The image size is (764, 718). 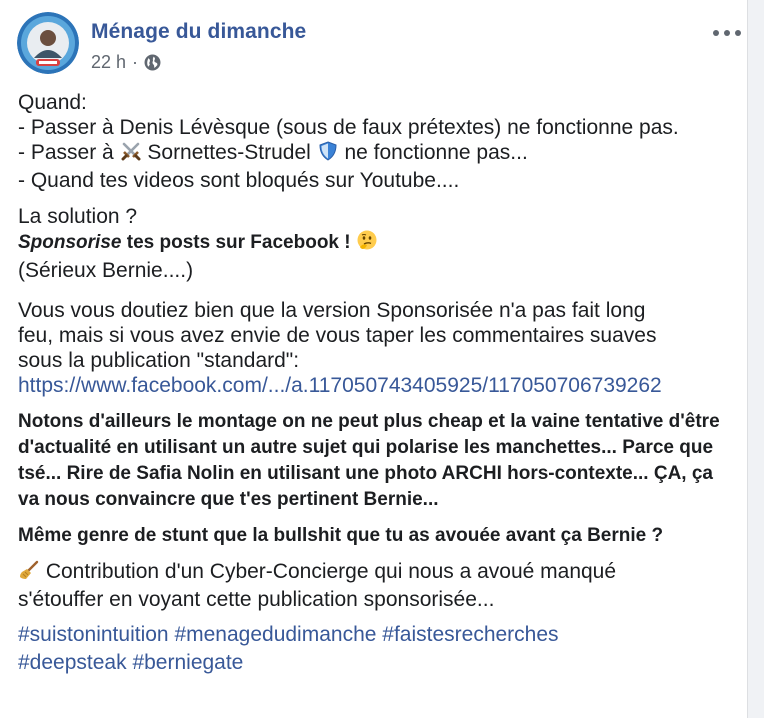 I want to click on hashtag-link: #suistonintuition, so click(x=93, y=634).